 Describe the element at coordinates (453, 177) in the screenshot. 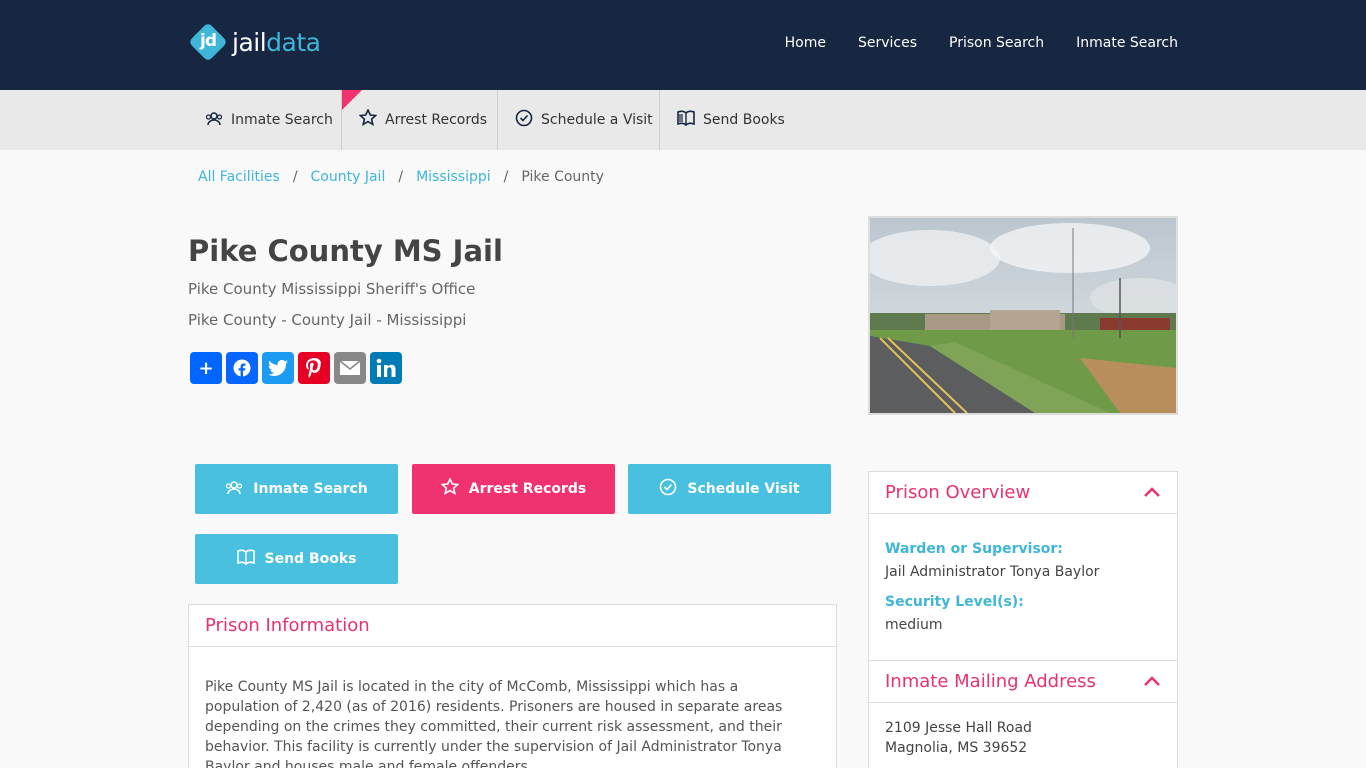

I see `breadcrumb-mississippi: Mississippi` at that location.